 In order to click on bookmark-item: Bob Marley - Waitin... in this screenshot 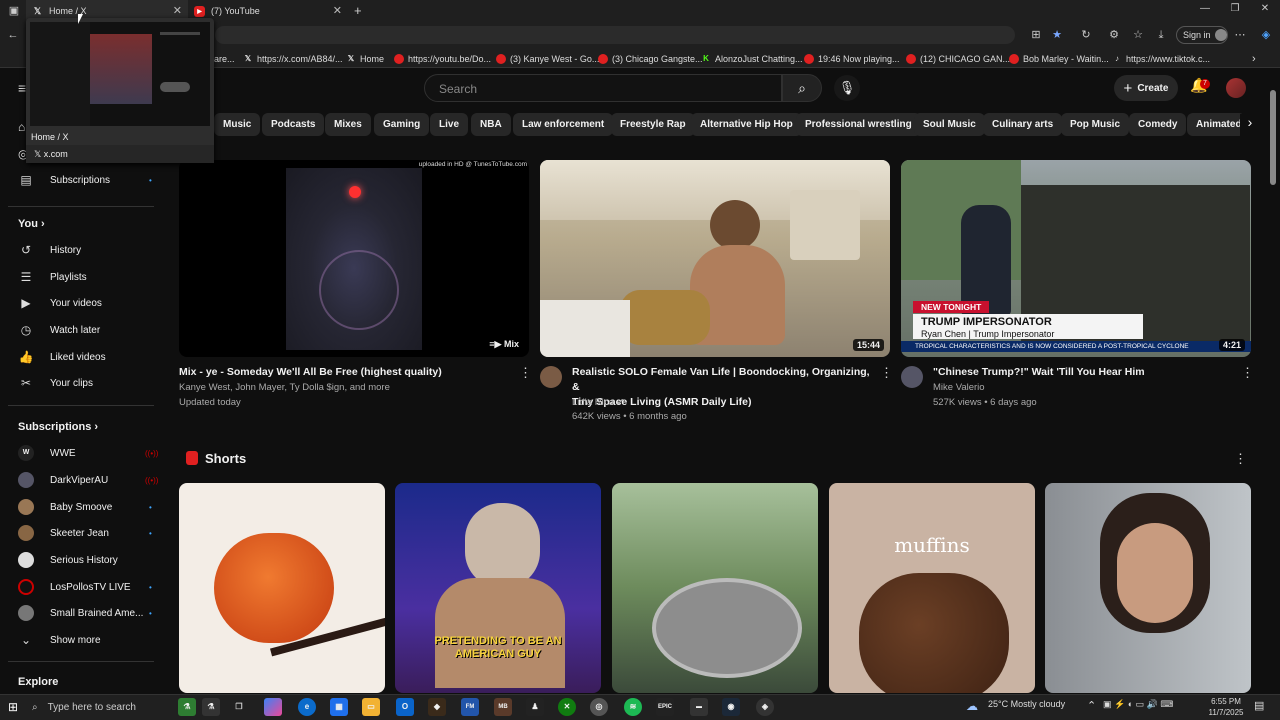, I will do `click(1059, 59)`.